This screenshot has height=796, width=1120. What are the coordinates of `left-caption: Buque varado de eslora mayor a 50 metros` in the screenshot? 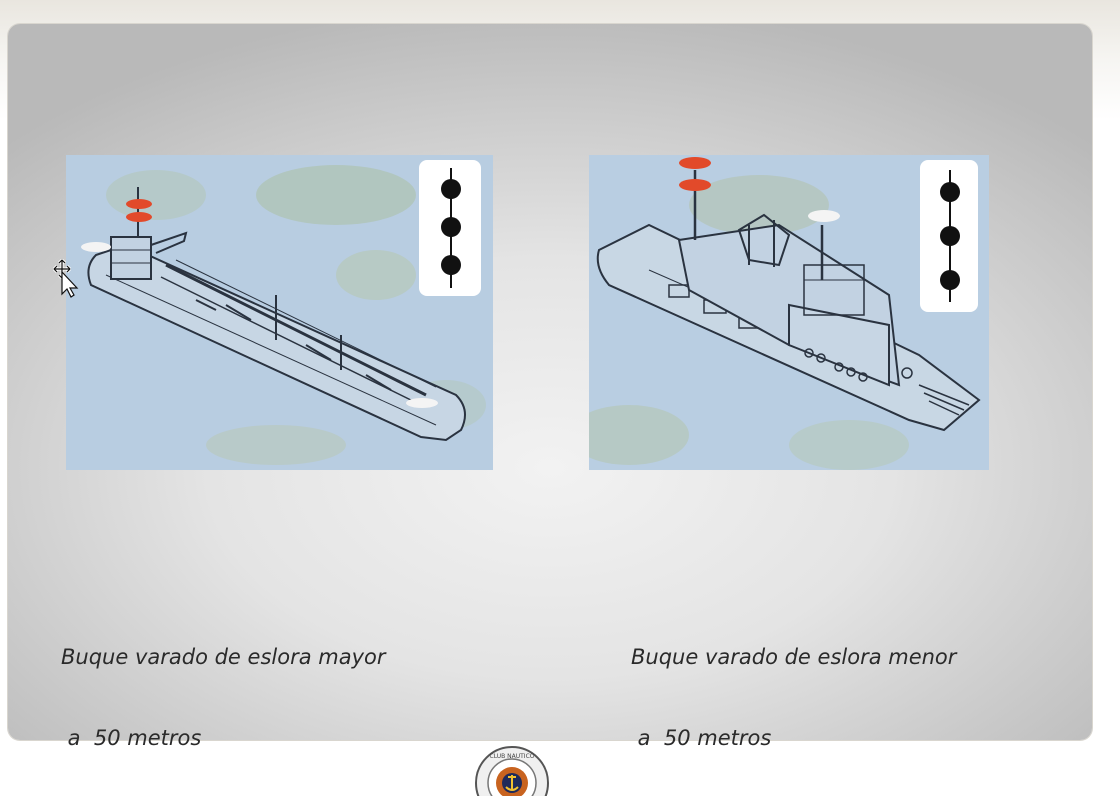 It's located at (223, 684).